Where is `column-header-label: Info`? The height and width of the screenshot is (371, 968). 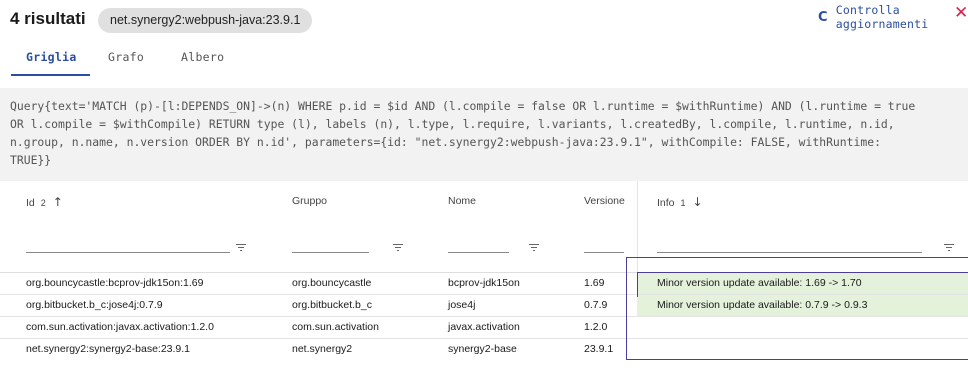
column-header-label: Info is located at coordinates (666, 203).